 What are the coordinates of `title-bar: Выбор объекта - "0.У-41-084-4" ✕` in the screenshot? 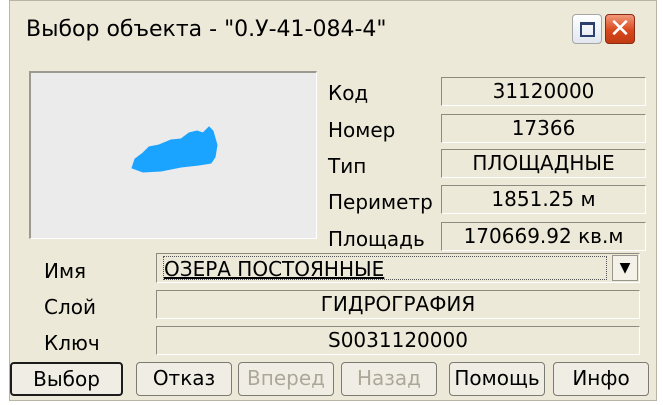 It's located at (333, 30).